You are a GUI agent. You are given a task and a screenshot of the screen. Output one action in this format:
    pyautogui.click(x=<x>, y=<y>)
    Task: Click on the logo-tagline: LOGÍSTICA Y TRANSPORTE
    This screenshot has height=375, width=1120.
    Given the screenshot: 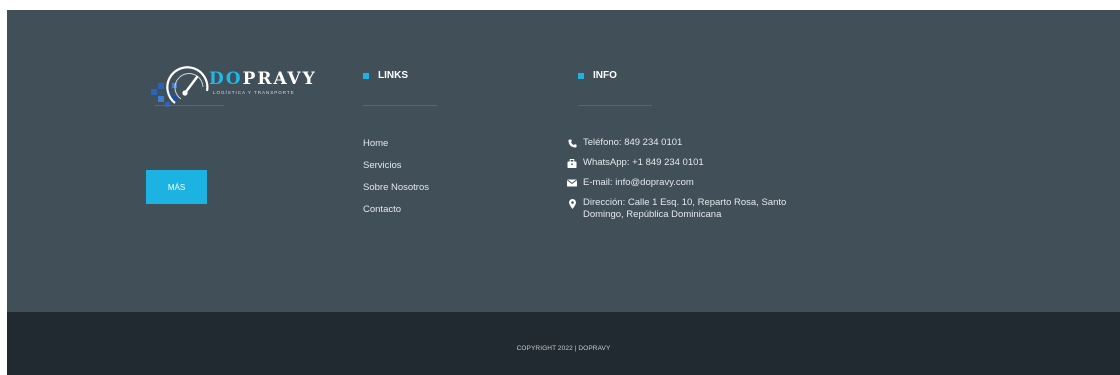 What is the action you would take?
    pyautogui.click(x=254, y=92)
    